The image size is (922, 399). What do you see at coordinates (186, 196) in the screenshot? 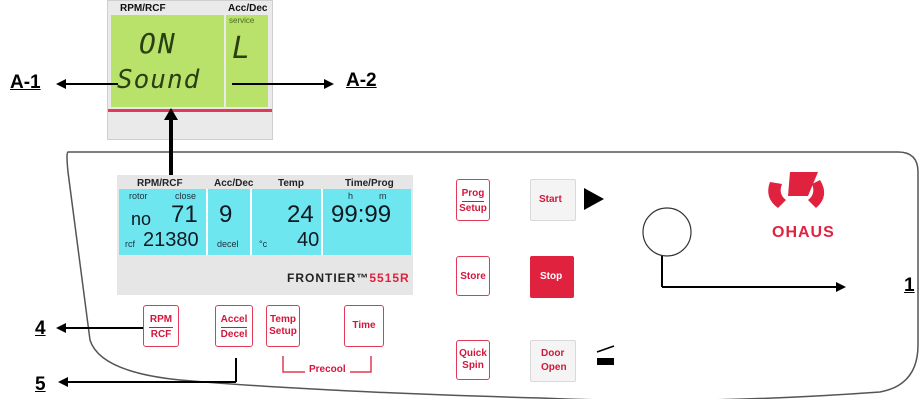
I see `close-label: close` at bounding box center [186, 196].